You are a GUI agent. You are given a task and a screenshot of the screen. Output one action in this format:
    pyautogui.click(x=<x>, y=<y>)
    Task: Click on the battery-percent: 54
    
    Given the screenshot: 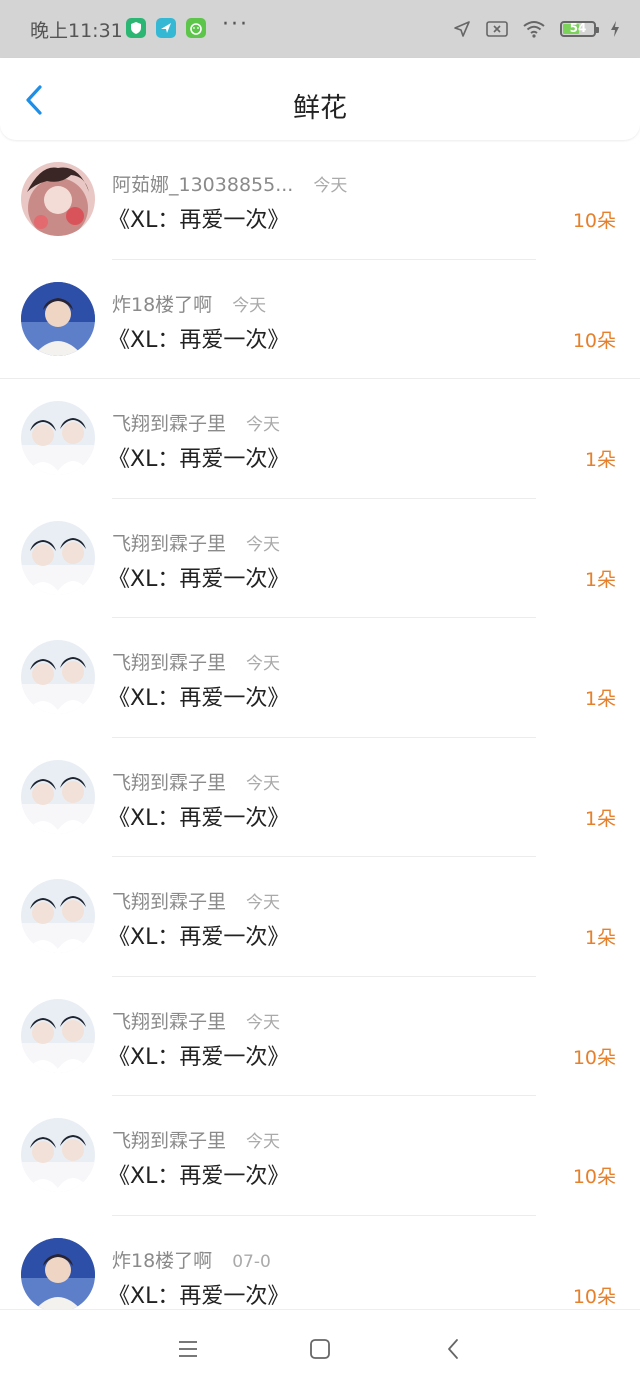 What is the action you would take?
    pyautogui.click(x=578, y=28)
    